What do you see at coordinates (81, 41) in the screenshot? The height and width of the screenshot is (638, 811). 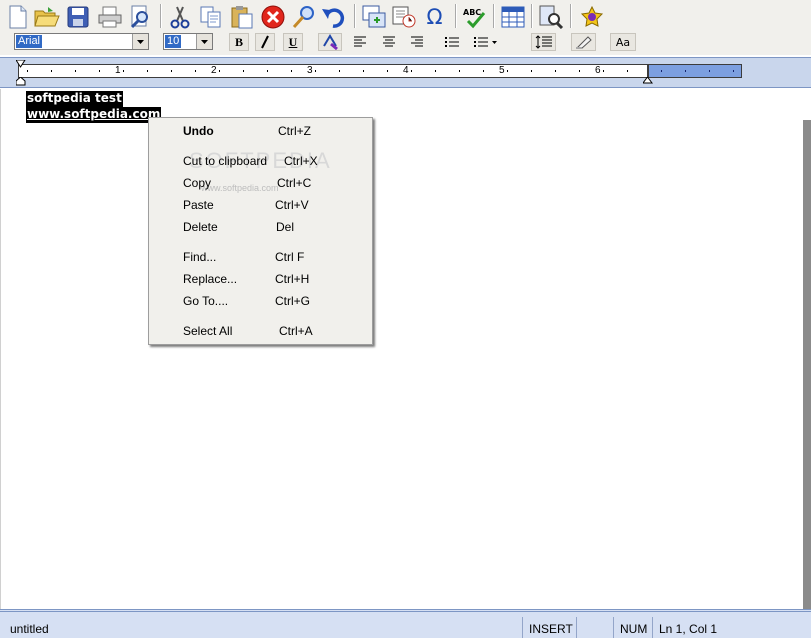 I see `font-name-dropdown: Arial` at bounding box center [81, 41].